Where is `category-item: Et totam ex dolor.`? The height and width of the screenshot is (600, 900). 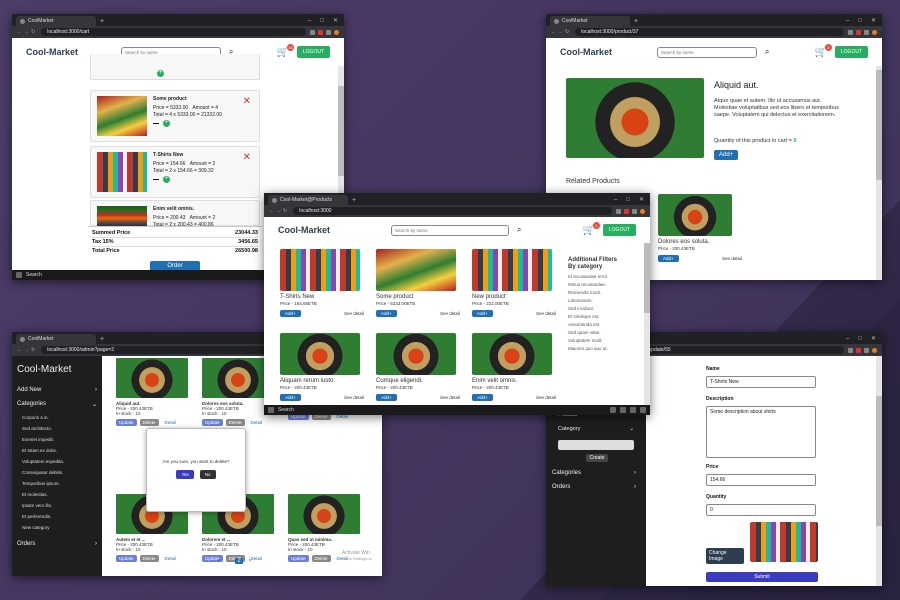 category-item: Et totam ex dolor. is located at coordinates (57, 450).